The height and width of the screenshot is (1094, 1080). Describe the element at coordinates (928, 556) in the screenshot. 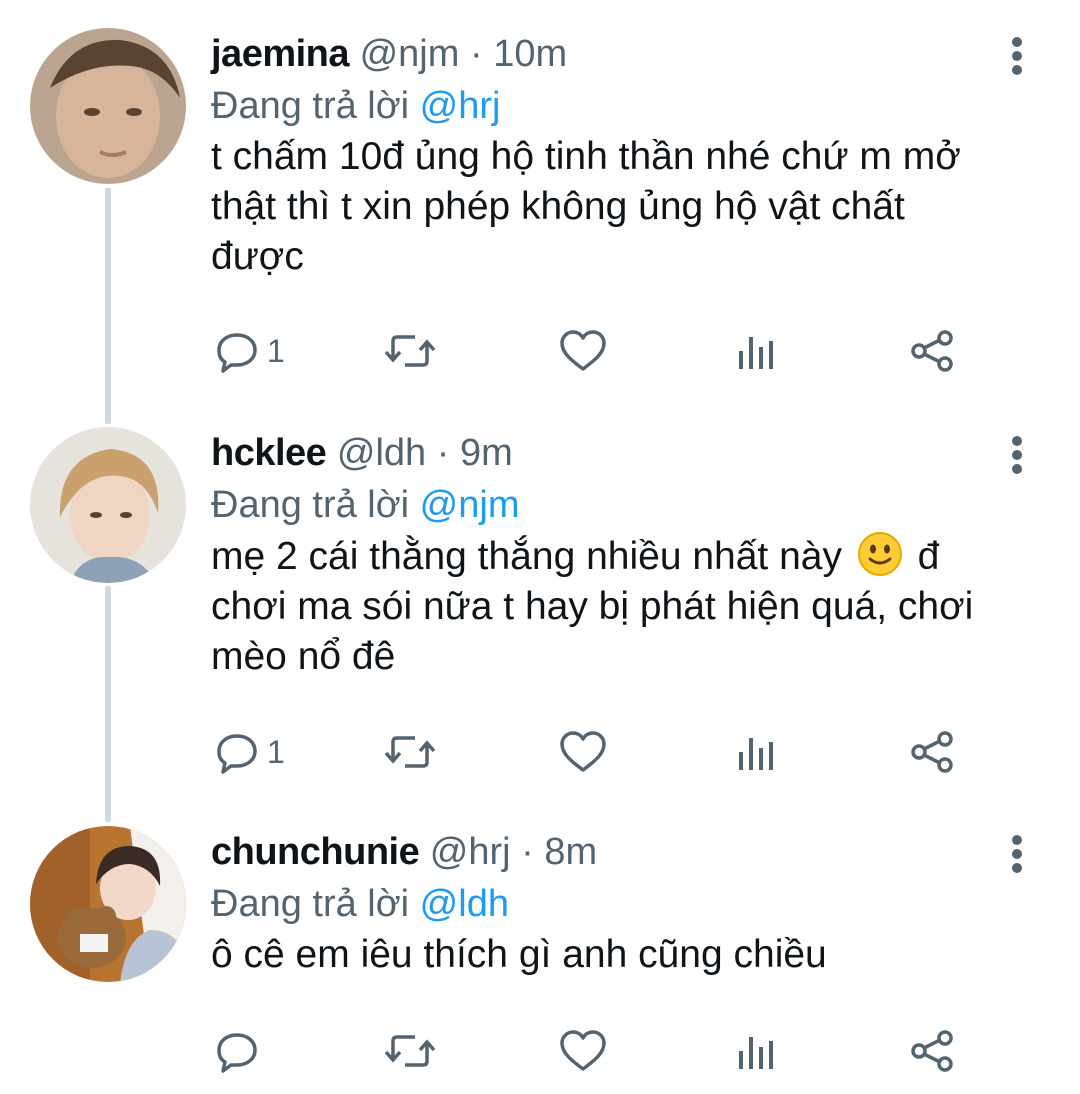

I see `text-segment: đ` at that location.